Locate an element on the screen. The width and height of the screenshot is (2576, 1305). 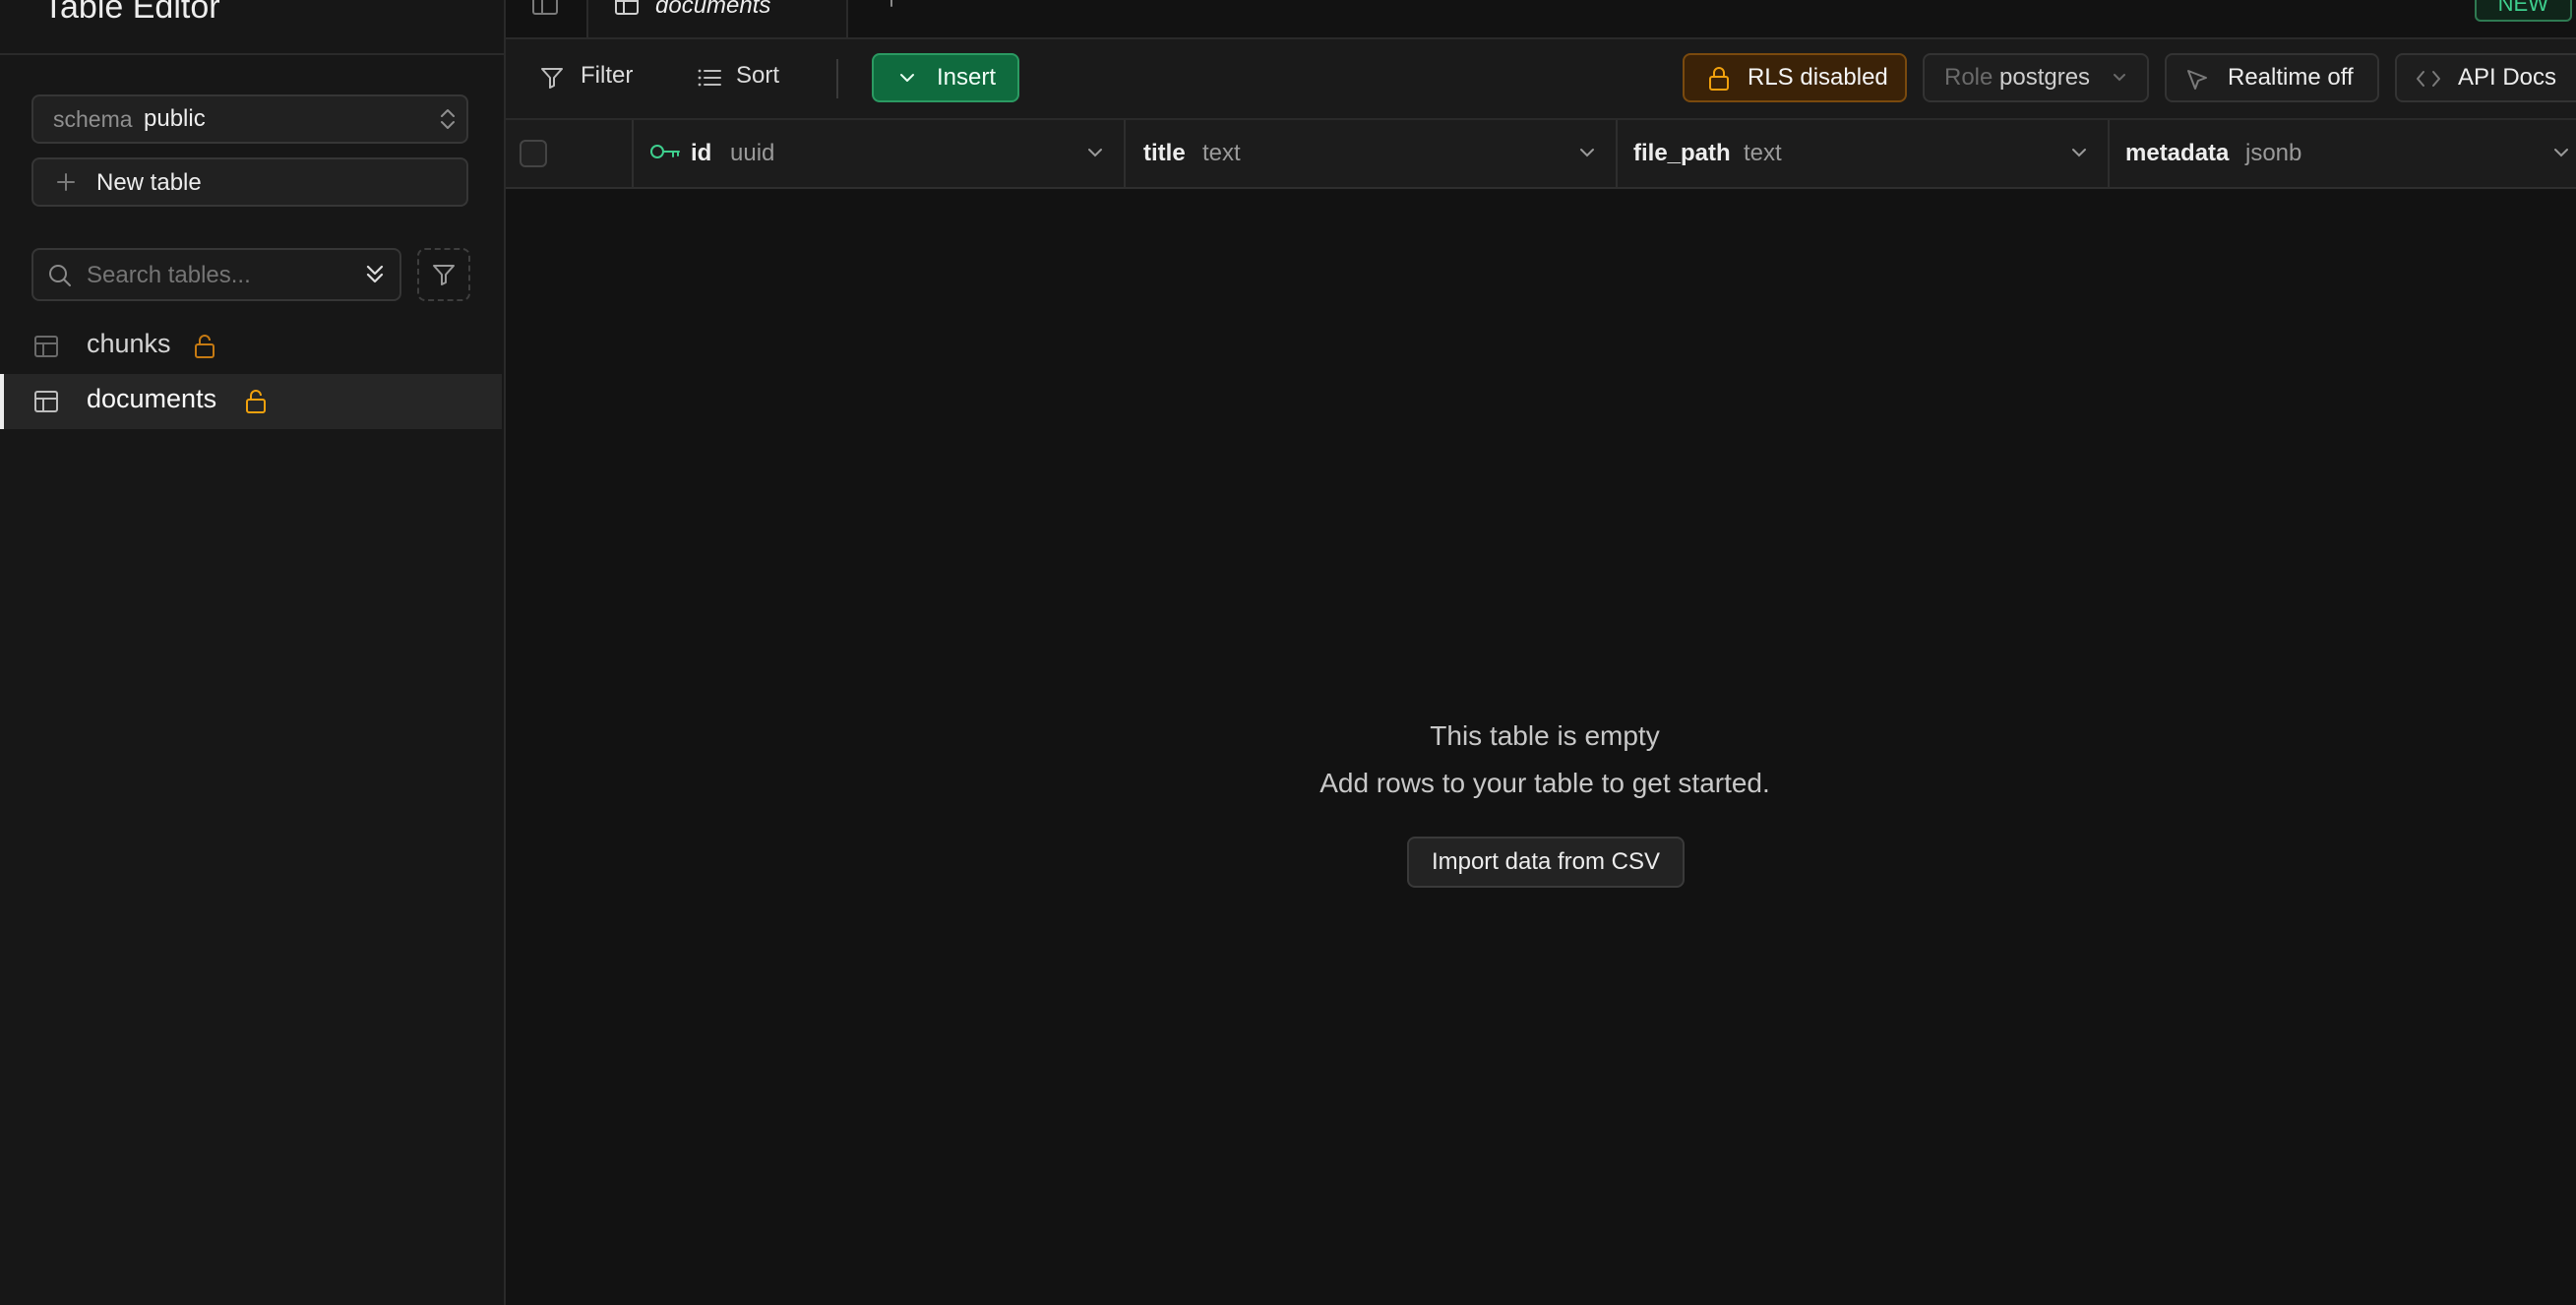
tab-documents: documents is located at coordinates (717, 18).